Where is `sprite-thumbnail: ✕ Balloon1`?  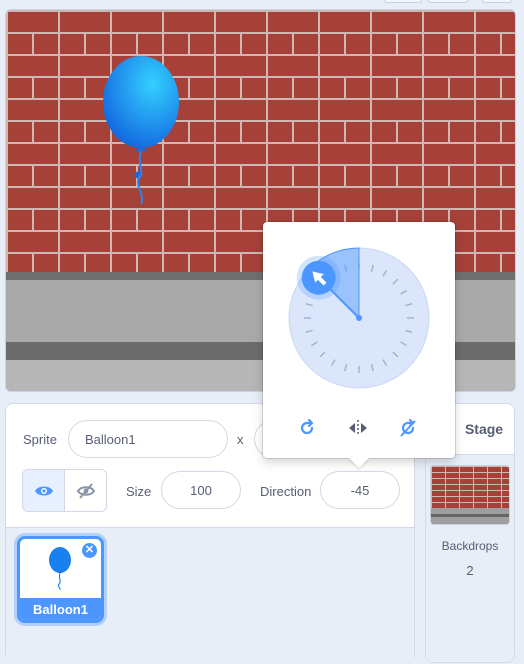
sprite-thumbnail: ✕ Balloon1 is located at coordinates (60, 579).